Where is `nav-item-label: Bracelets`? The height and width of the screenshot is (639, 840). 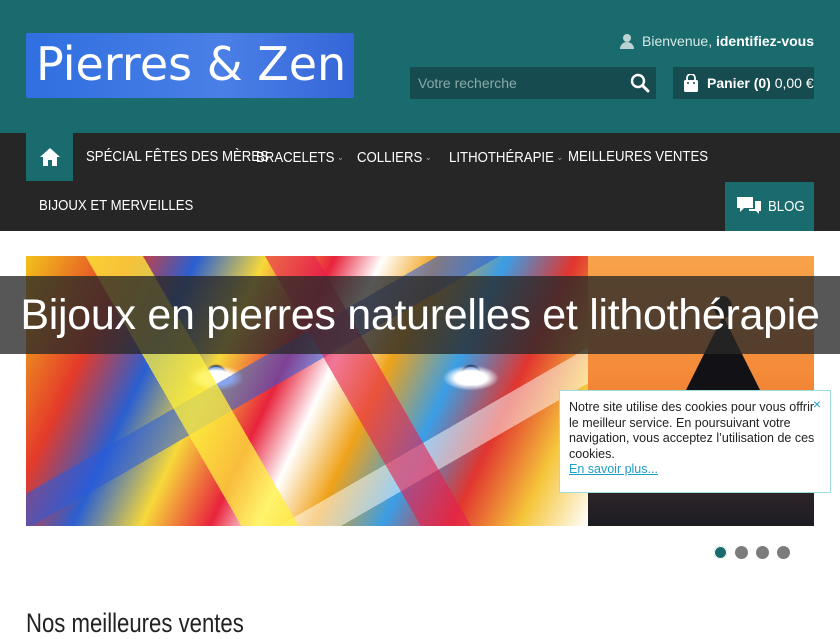
nav-item-label: Bracelets is located at coordinates (295, 157).